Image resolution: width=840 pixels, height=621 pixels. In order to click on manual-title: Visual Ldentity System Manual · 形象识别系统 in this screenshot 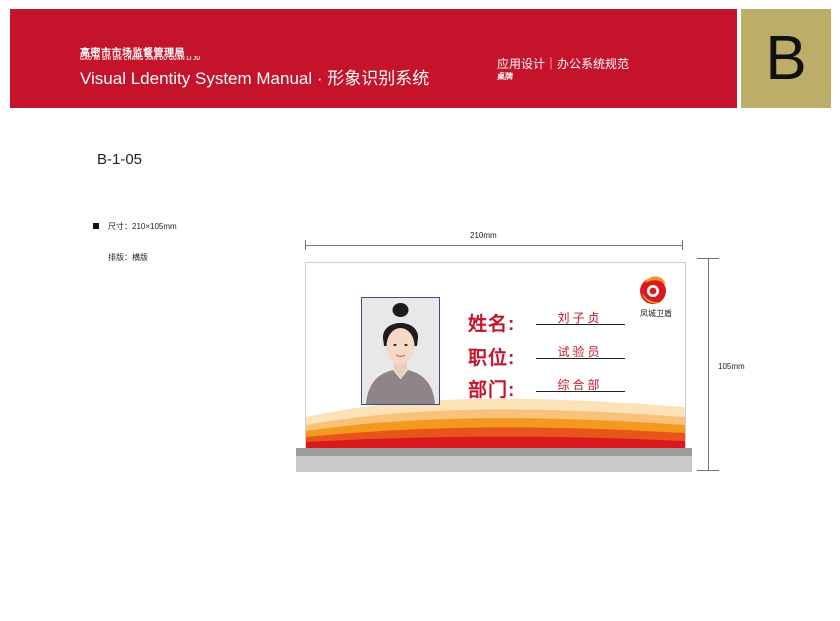, I will do `click(255, 78)`.